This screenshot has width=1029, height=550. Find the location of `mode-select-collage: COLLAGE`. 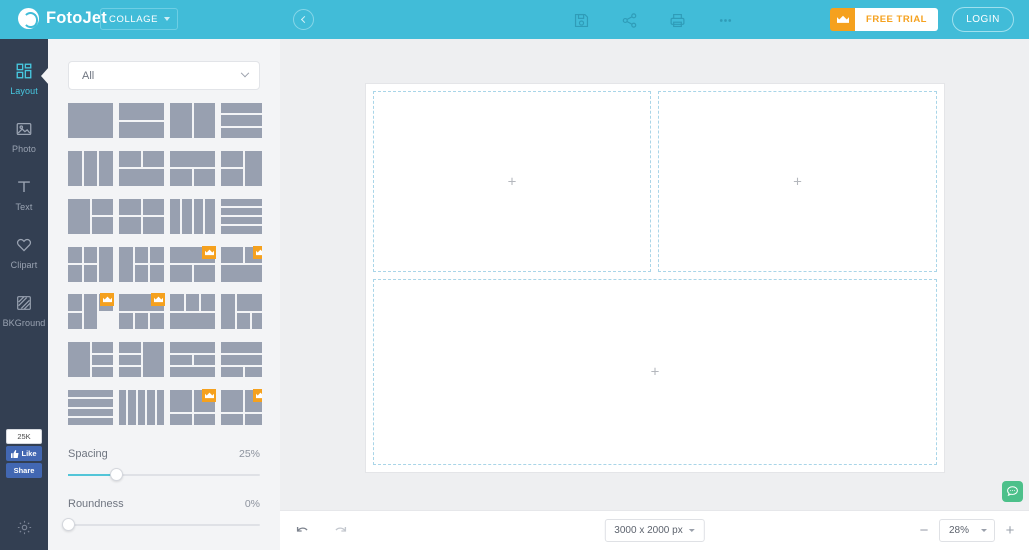

mode-select-collage: COLLAGE is located at coordinates (139, 19).